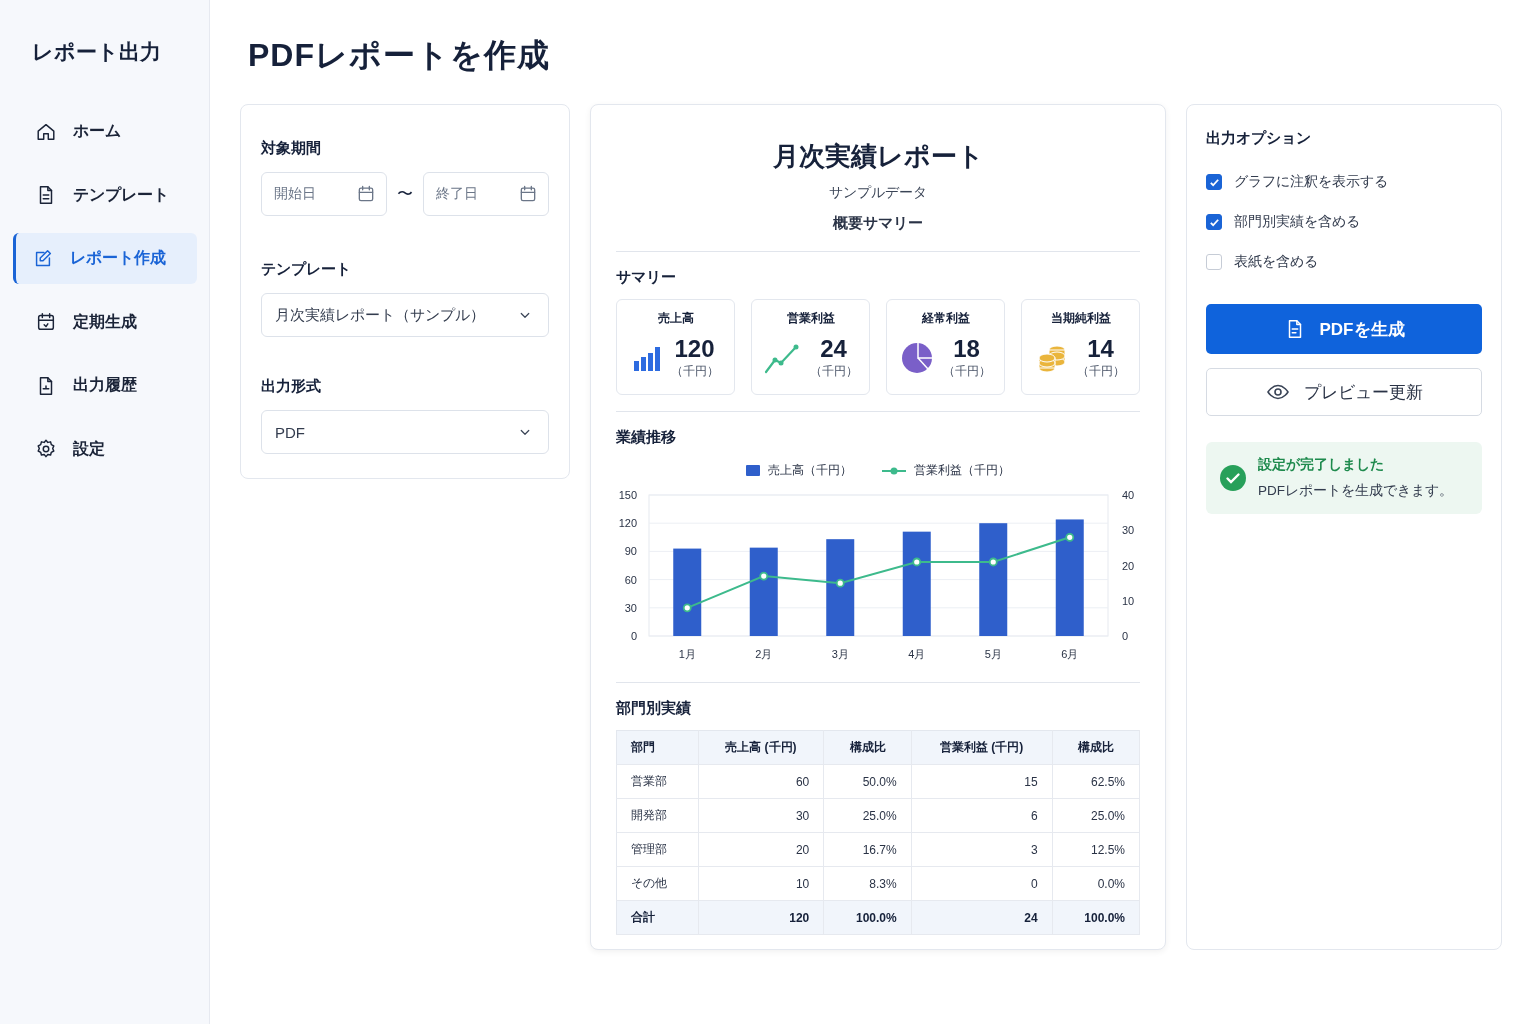  I want to click on table-cell: 3, so click(982, 849).